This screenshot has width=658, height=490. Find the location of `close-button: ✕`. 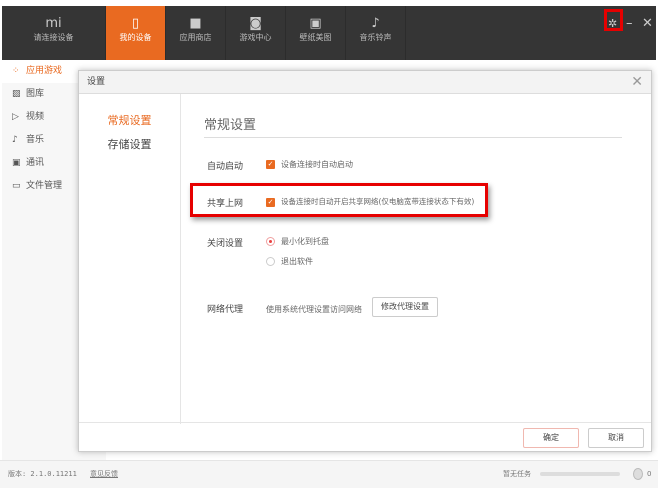

close-button: ✕ is located at coordinates (647, 23).